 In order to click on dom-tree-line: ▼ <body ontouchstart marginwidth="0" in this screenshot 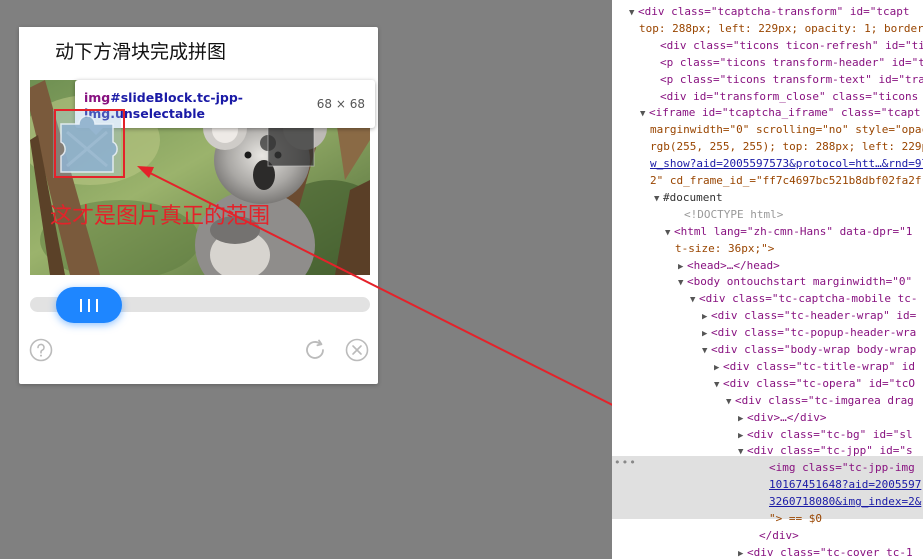, I will do `click(795, 281)`.